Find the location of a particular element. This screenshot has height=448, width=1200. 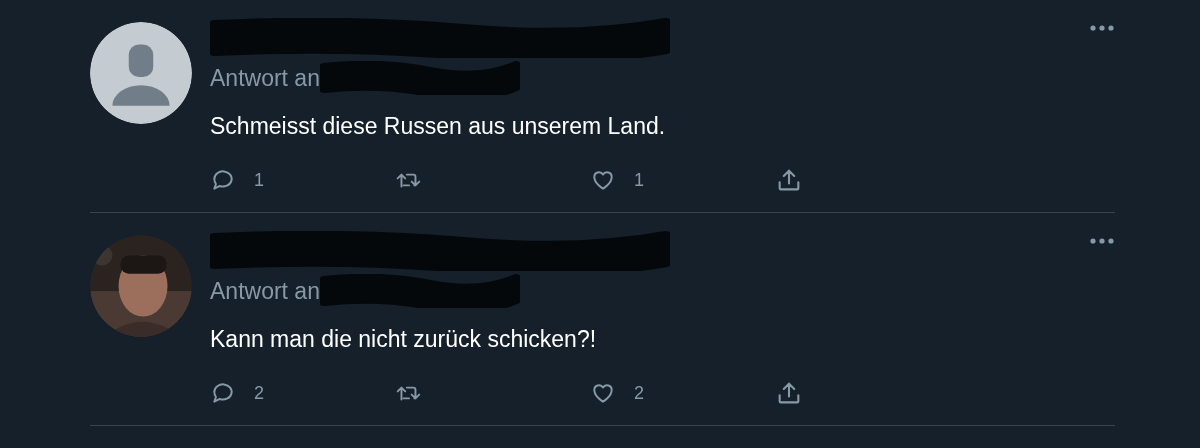

tweet-text: Kann man die nicht zurück schicken?! is located at coordinates (404, 339).